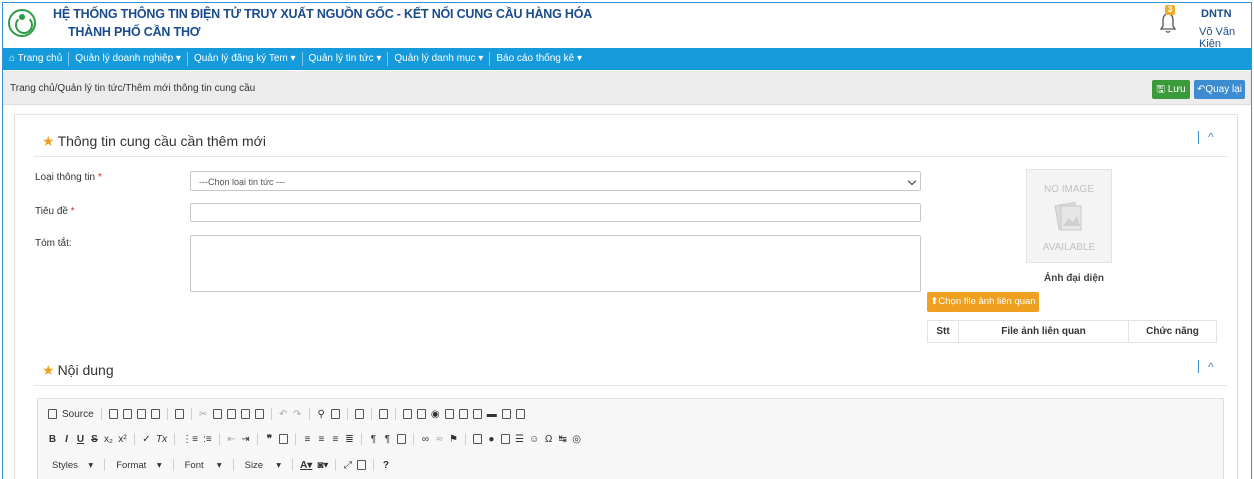 This screenshot has width=1254, height=479. I want to click on image-button-icon, so click(506, 414).